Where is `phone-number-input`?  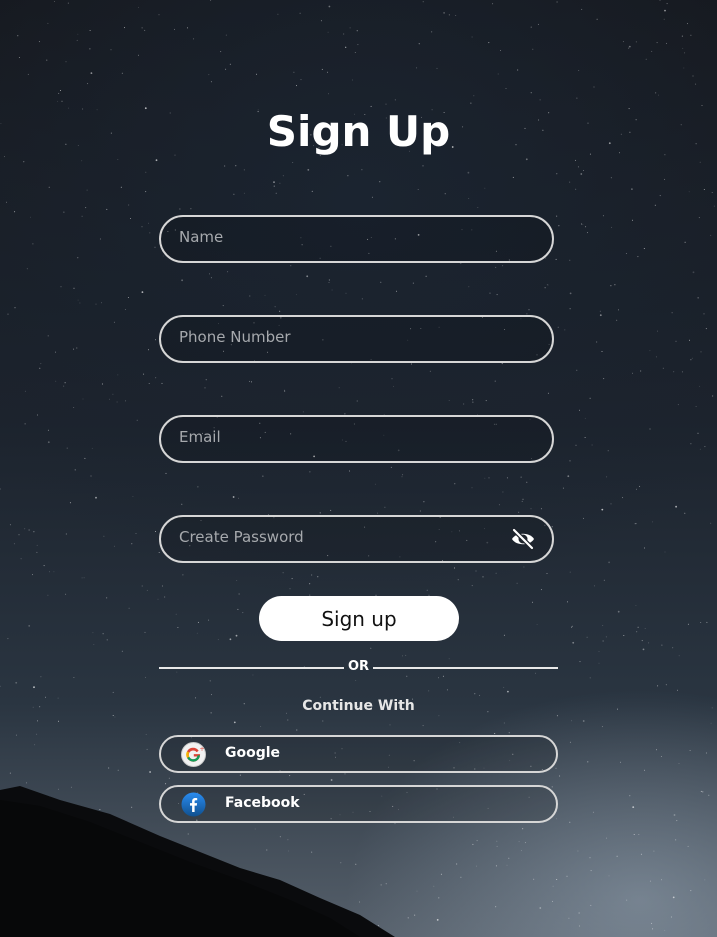 phone-number-input is located at coordinates (339, 337).